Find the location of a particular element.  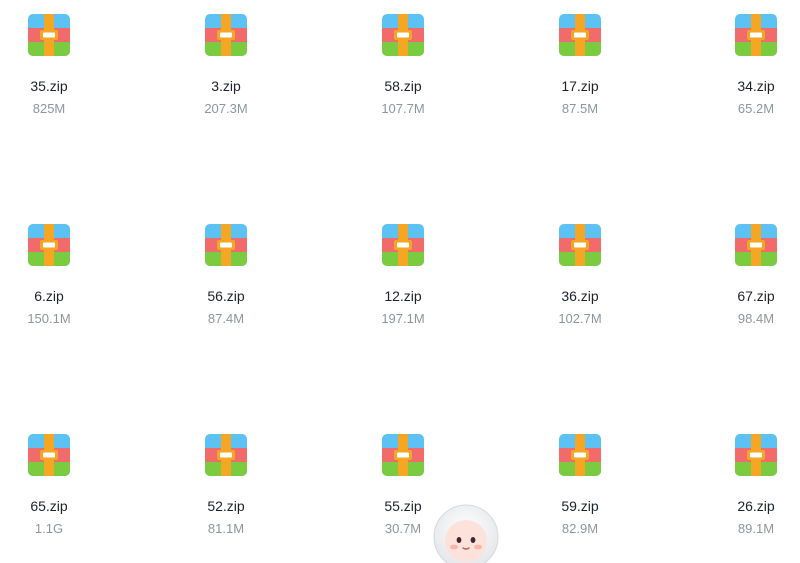

file-size: 65.2M is located at coordinates (756, 108).